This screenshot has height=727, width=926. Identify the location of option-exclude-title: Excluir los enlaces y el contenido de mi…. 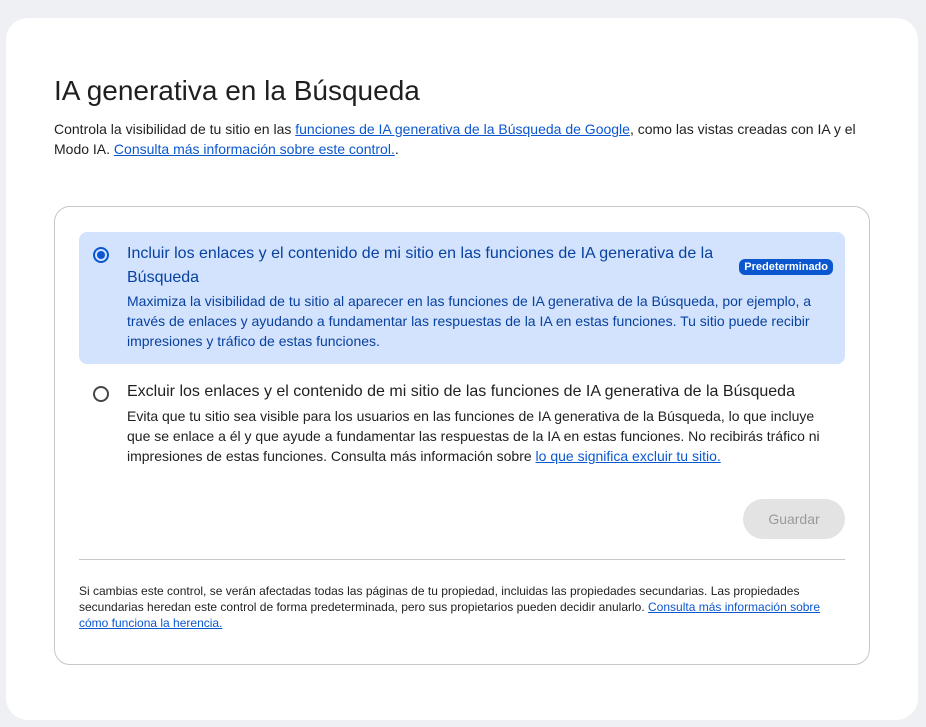
(461, 391).